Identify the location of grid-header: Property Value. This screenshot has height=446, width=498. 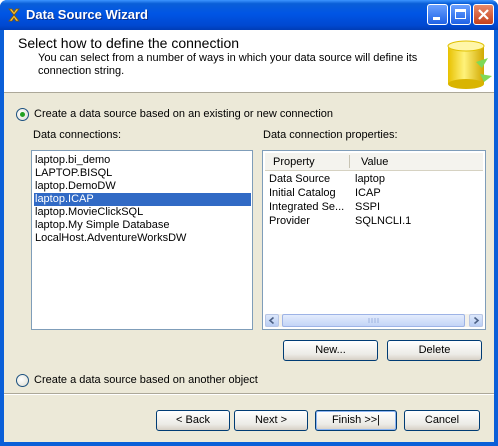
(374, 162).